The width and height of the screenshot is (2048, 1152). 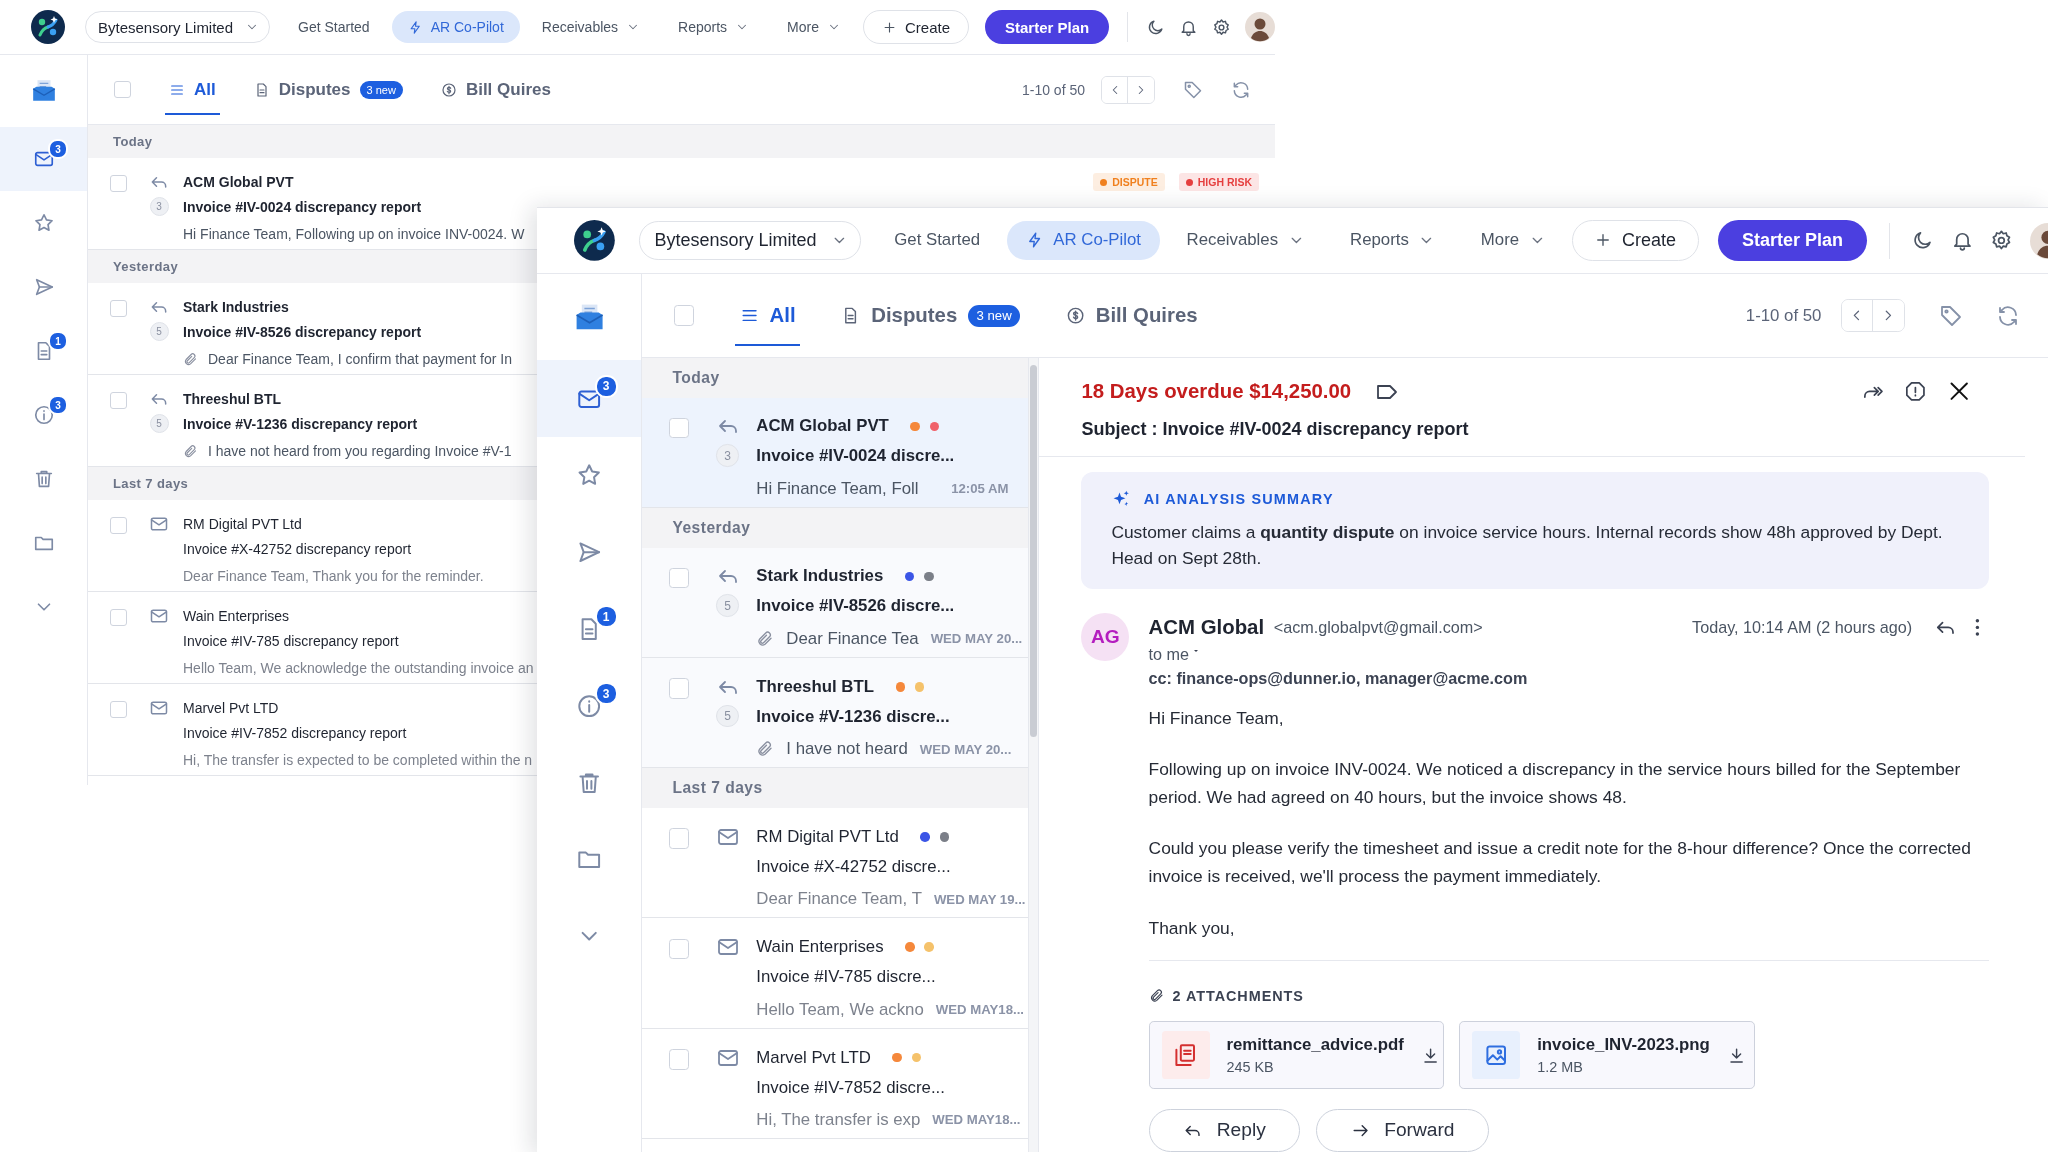 What do you see at coordinates (1241, 89) in the screenshot?
I see `refresh-icon` at bounding box center [1241, 89].